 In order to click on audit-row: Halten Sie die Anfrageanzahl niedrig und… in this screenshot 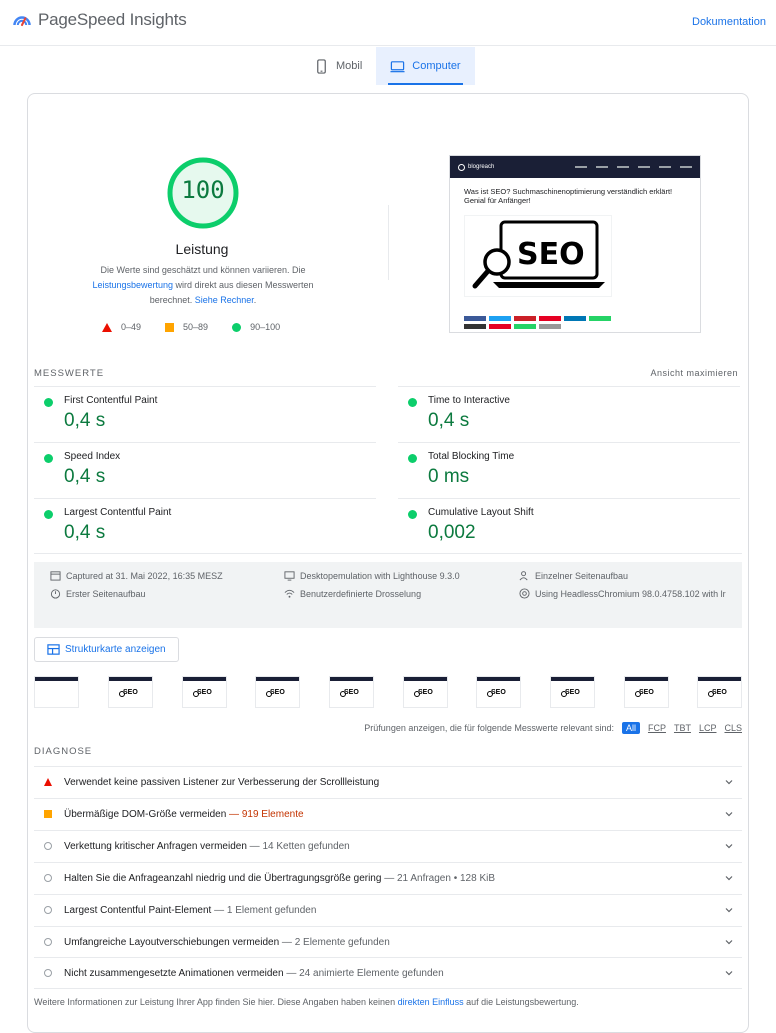, I will do `click(388, 878)`.